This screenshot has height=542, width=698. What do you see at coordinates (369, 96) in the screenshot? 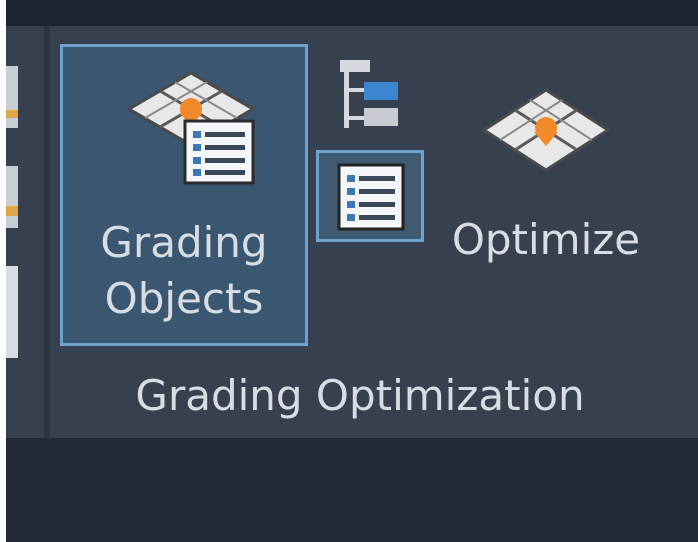
I see `tree-structure-icon` at bounding box center [369, 96].